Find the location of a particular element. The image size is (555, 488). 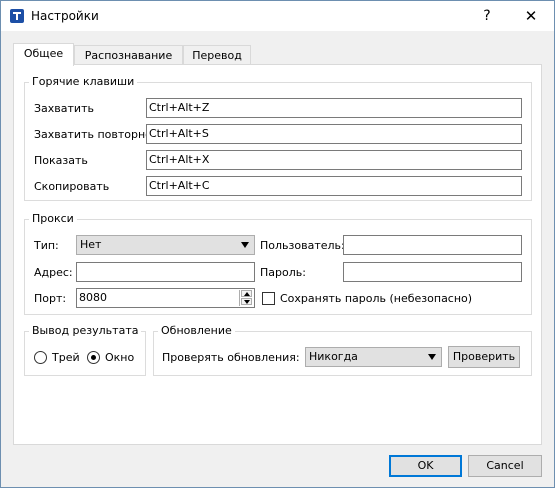

update-frequency-value: Никогда is located at coordinates (333, 356).